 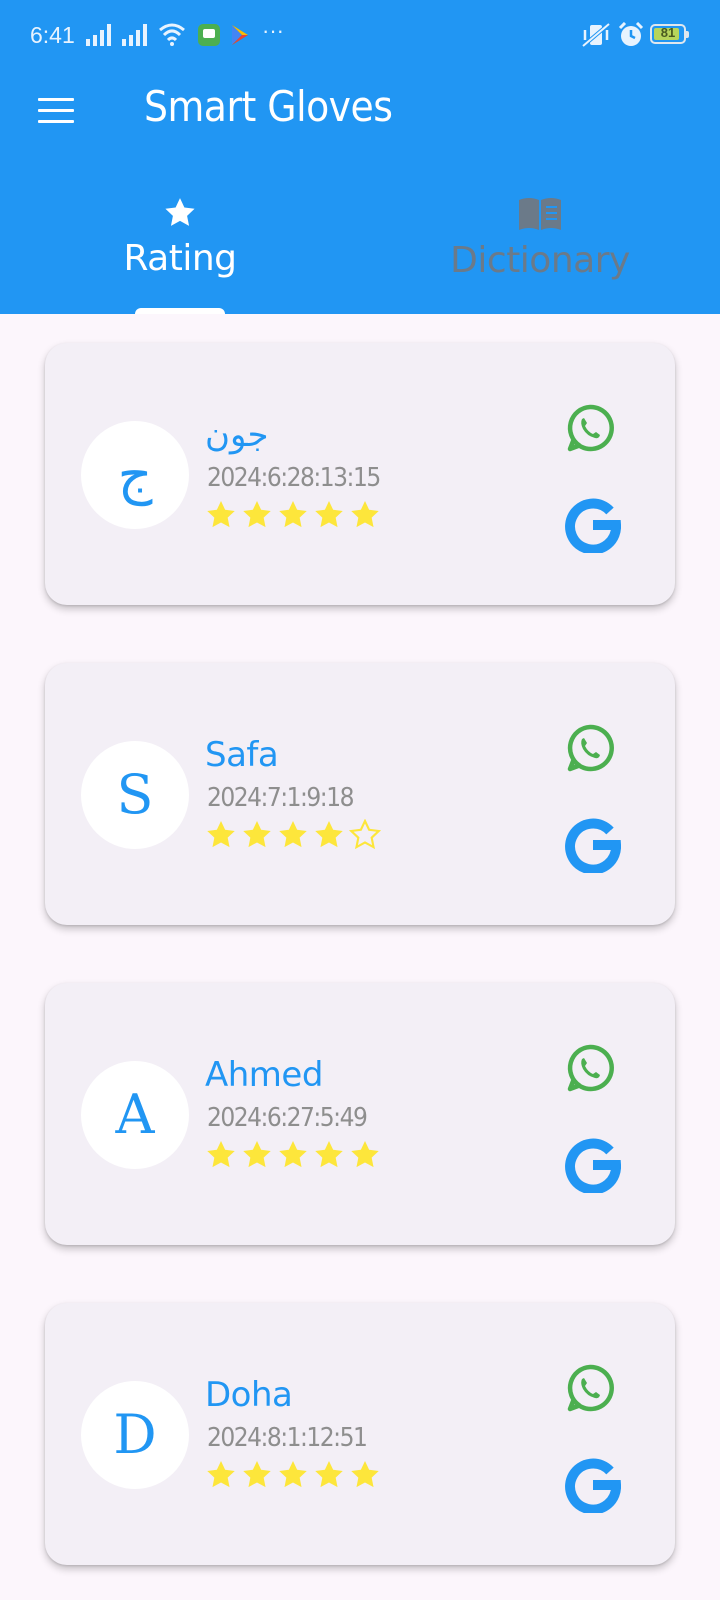 I want to click on tab-rating: Rating, so click(x=180, y=255).